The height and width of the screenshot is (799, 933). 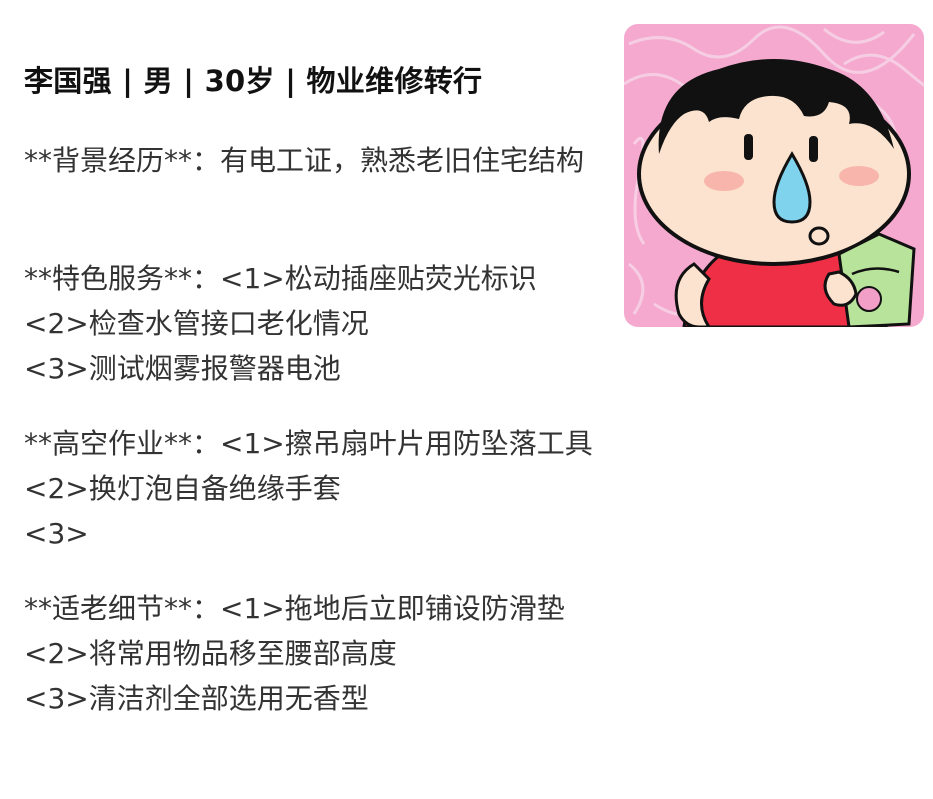 What do you see at coordinates (56, 533) in the screenshot?
I see `section-line: <3>` at bounding box center [56, 533].